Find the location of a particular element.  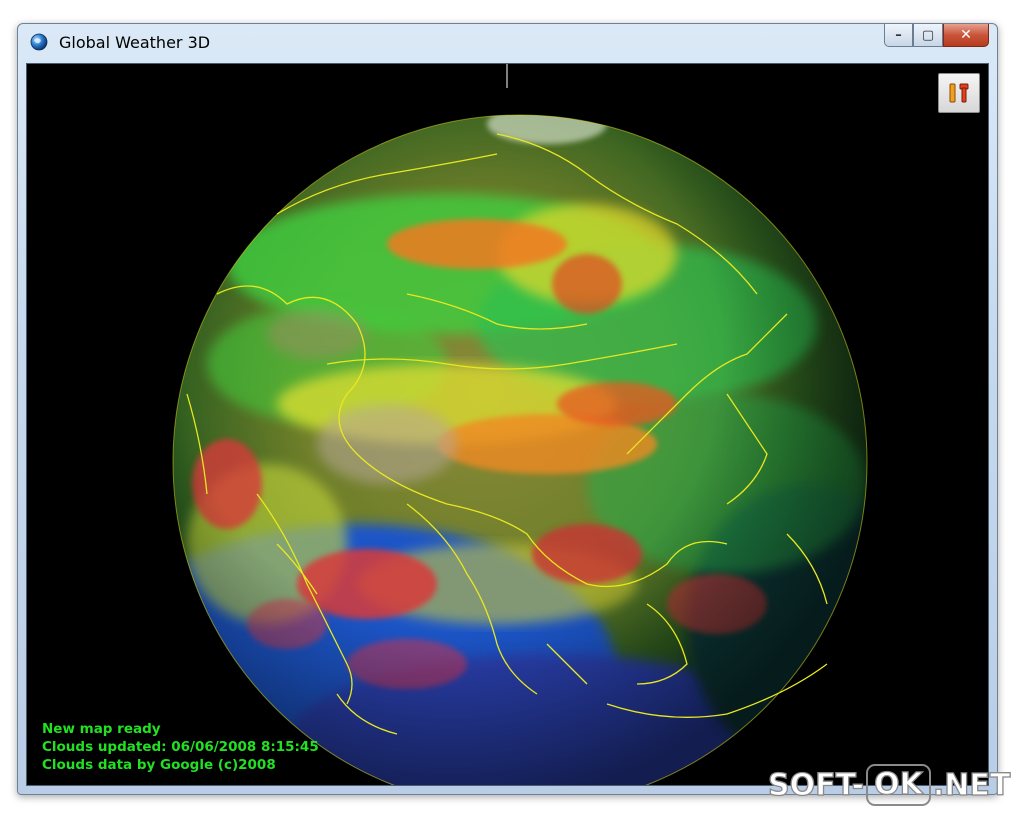

settings-button is located at coordinates (959, 93).